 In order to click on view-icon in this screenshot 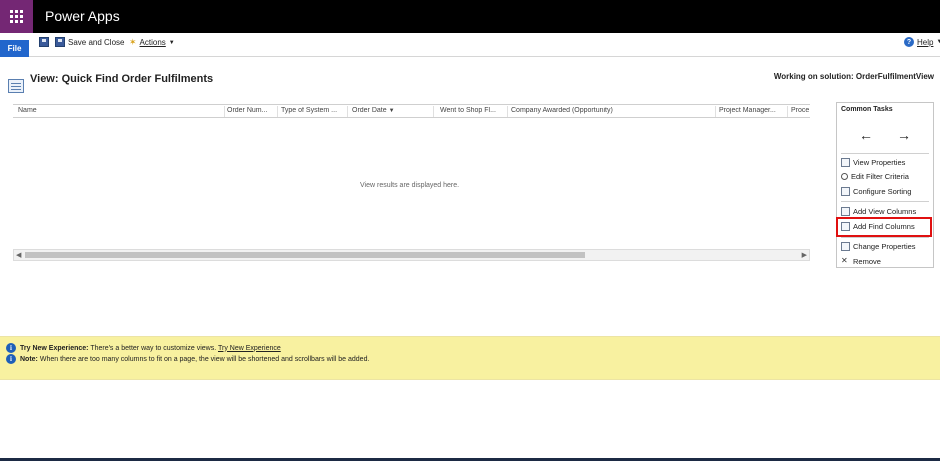, I will do `click(16, 86)`.